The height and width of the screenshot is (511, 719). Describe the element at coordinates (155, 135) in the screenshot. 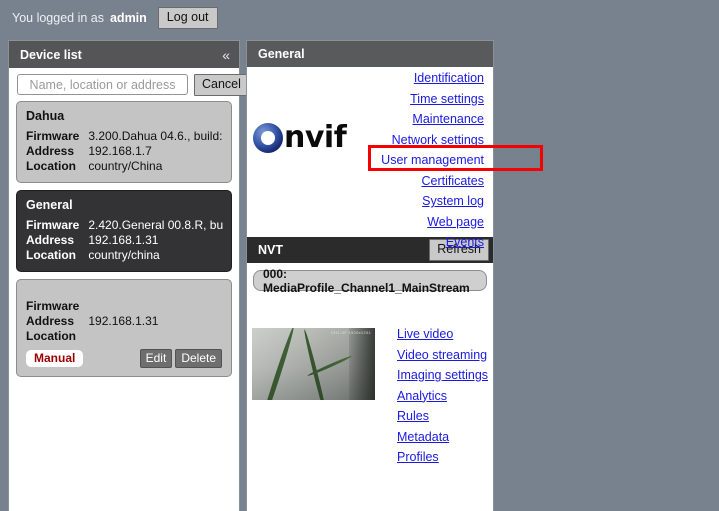

I see `firmware-value: 3.200.Dahua 04.6., build: 201` at that location.